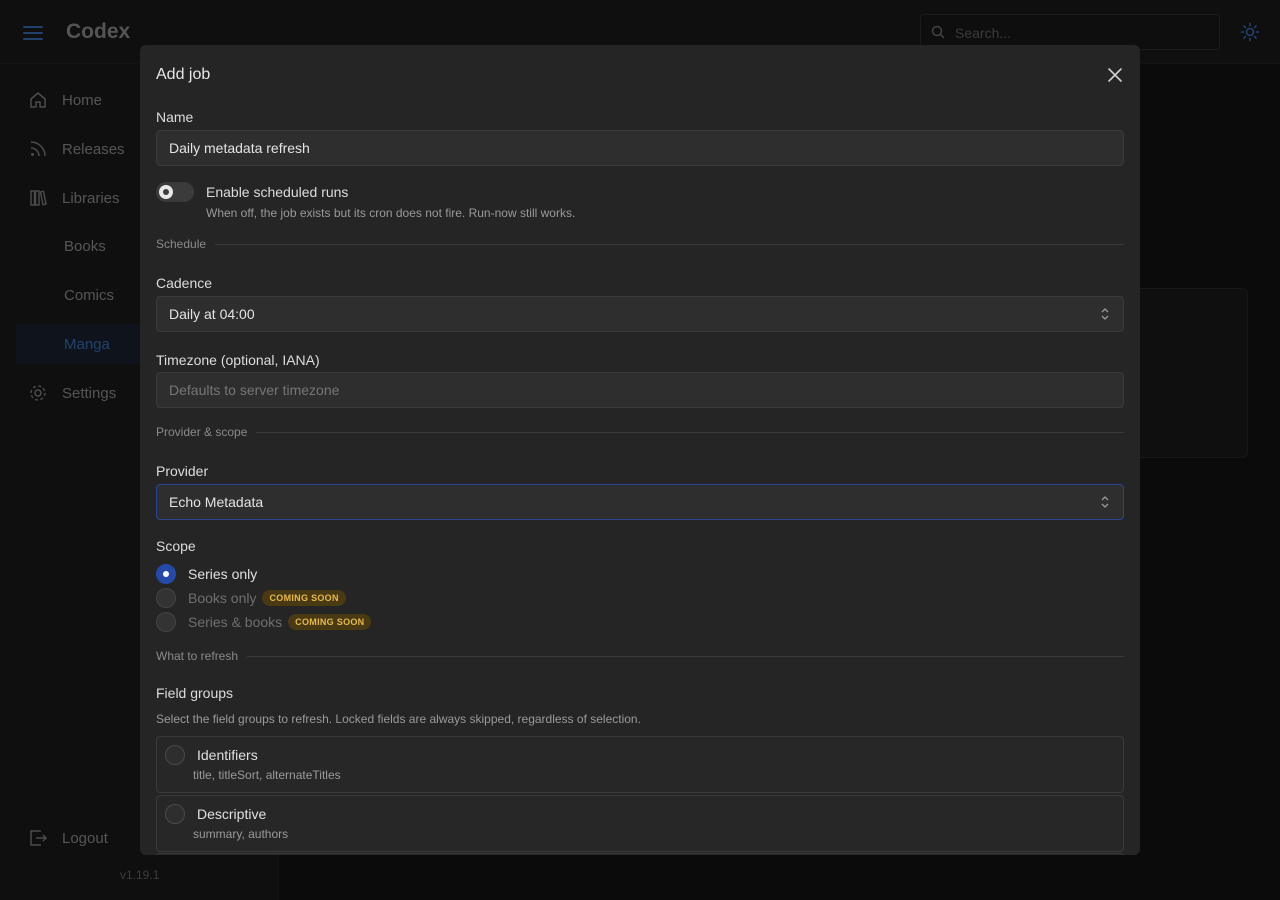 This screenshot has width=1280, height=900. I want to click on section-divider-provider-scope: Provider & scope, so click(640, 432).